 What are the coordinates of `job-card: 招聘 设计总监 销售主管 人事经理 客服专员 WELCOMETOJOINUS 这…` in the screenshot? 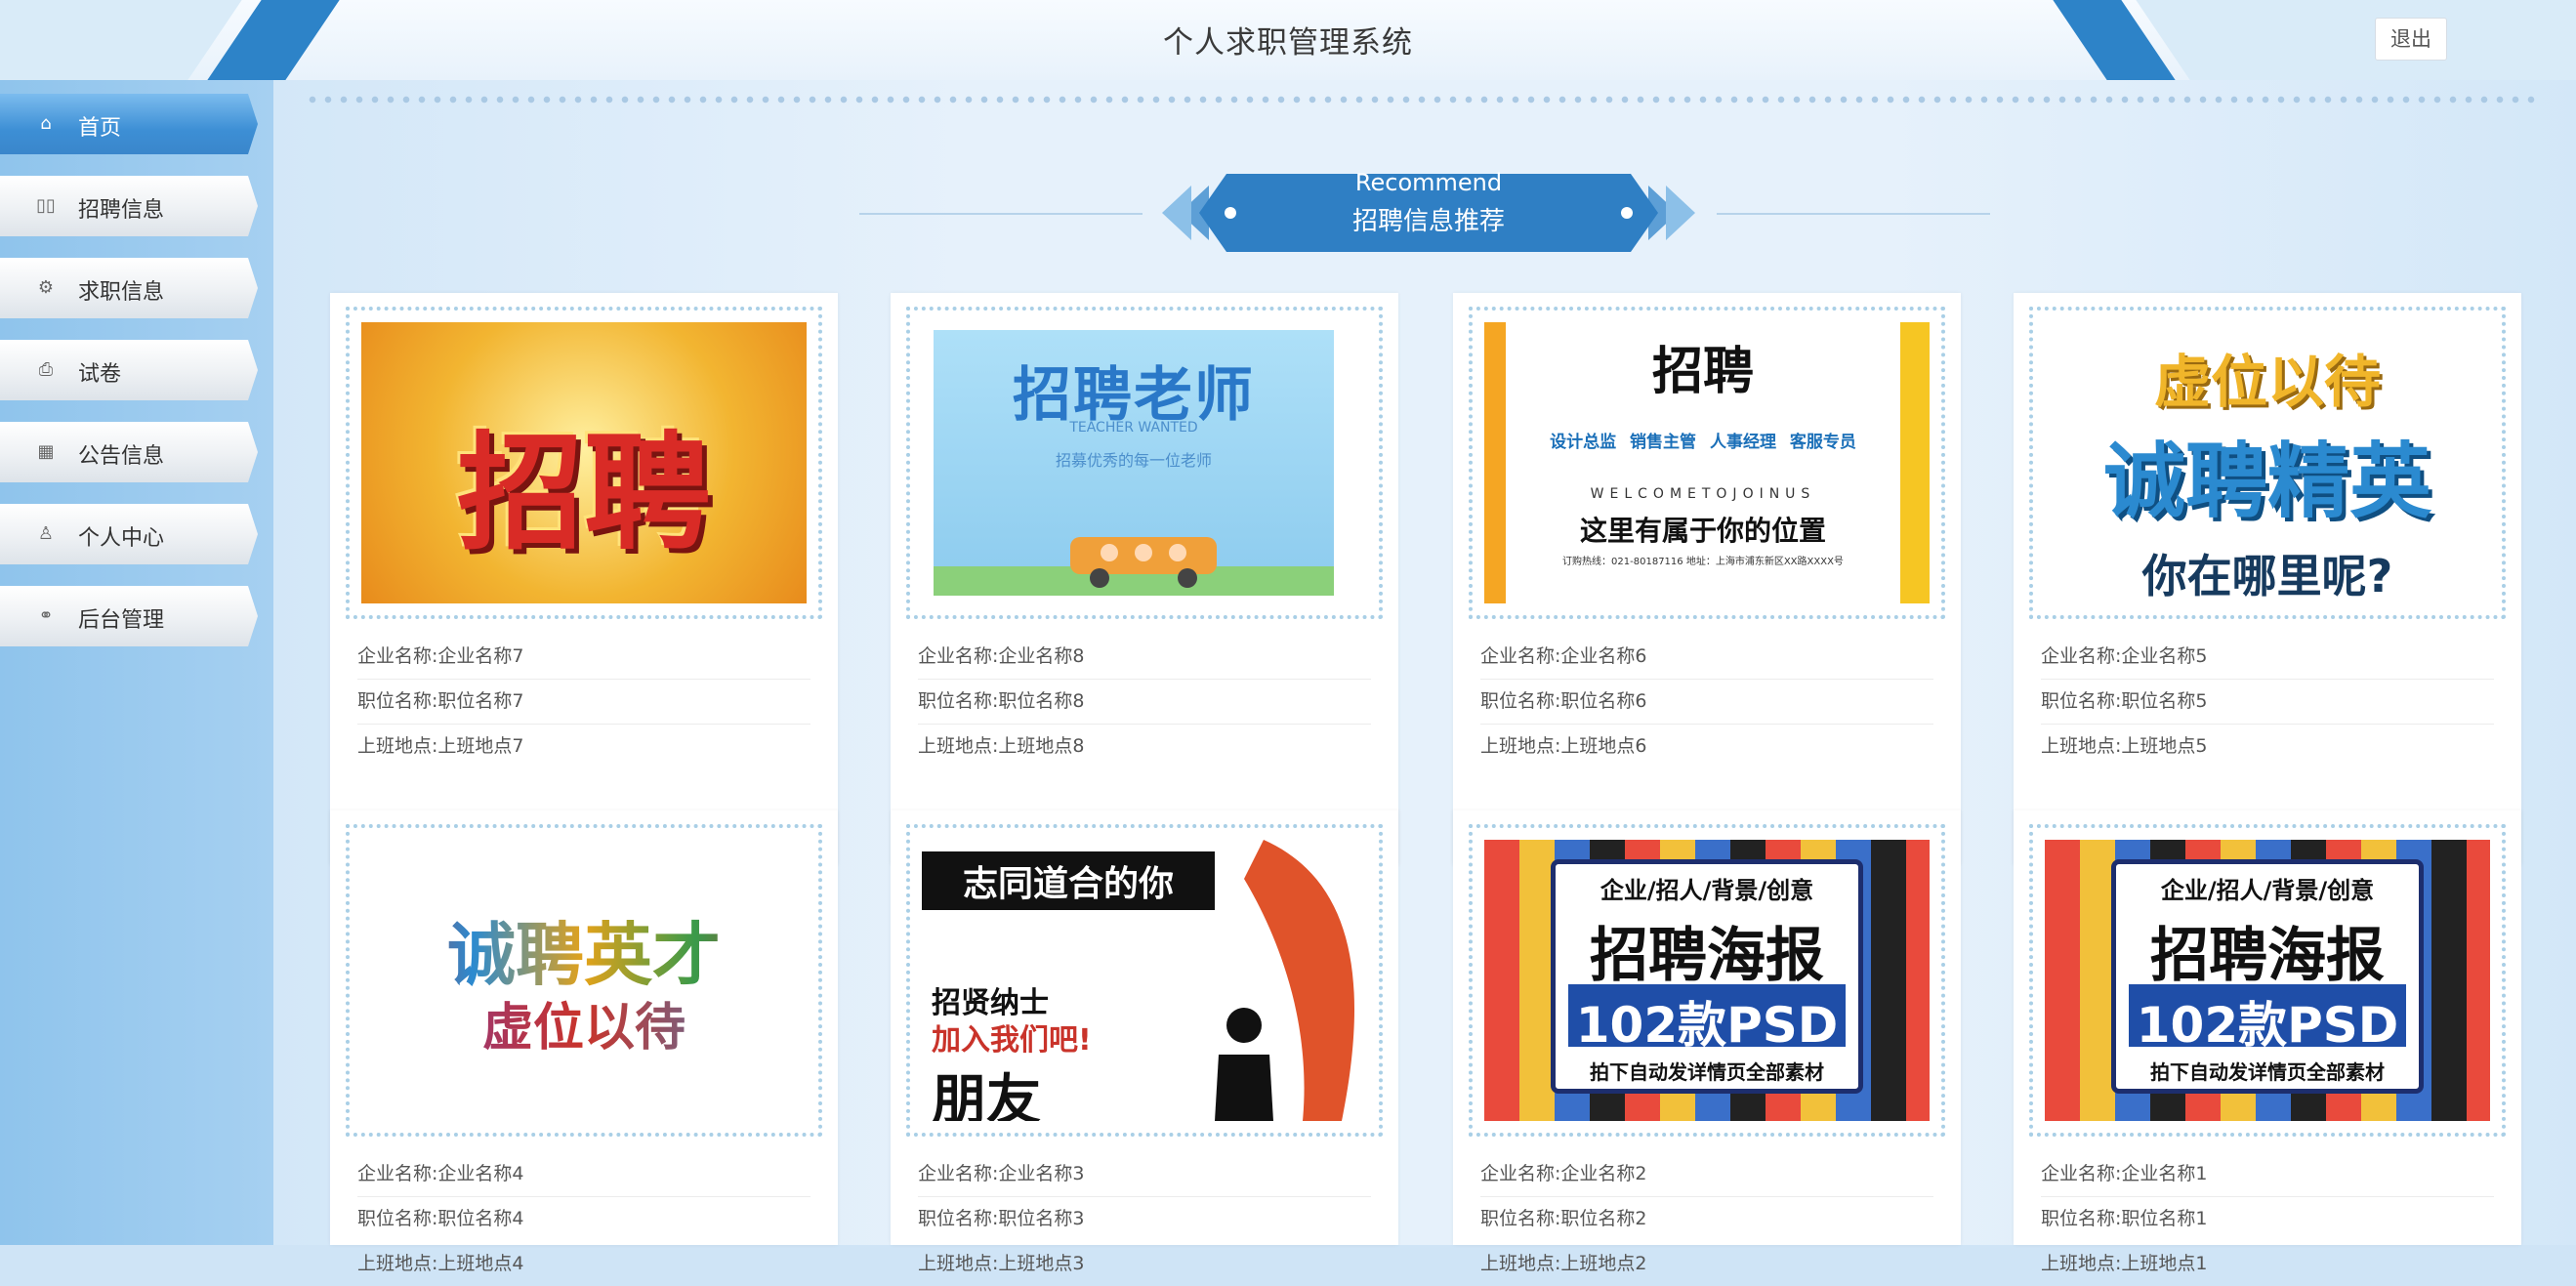 It's located at (1707, 579).